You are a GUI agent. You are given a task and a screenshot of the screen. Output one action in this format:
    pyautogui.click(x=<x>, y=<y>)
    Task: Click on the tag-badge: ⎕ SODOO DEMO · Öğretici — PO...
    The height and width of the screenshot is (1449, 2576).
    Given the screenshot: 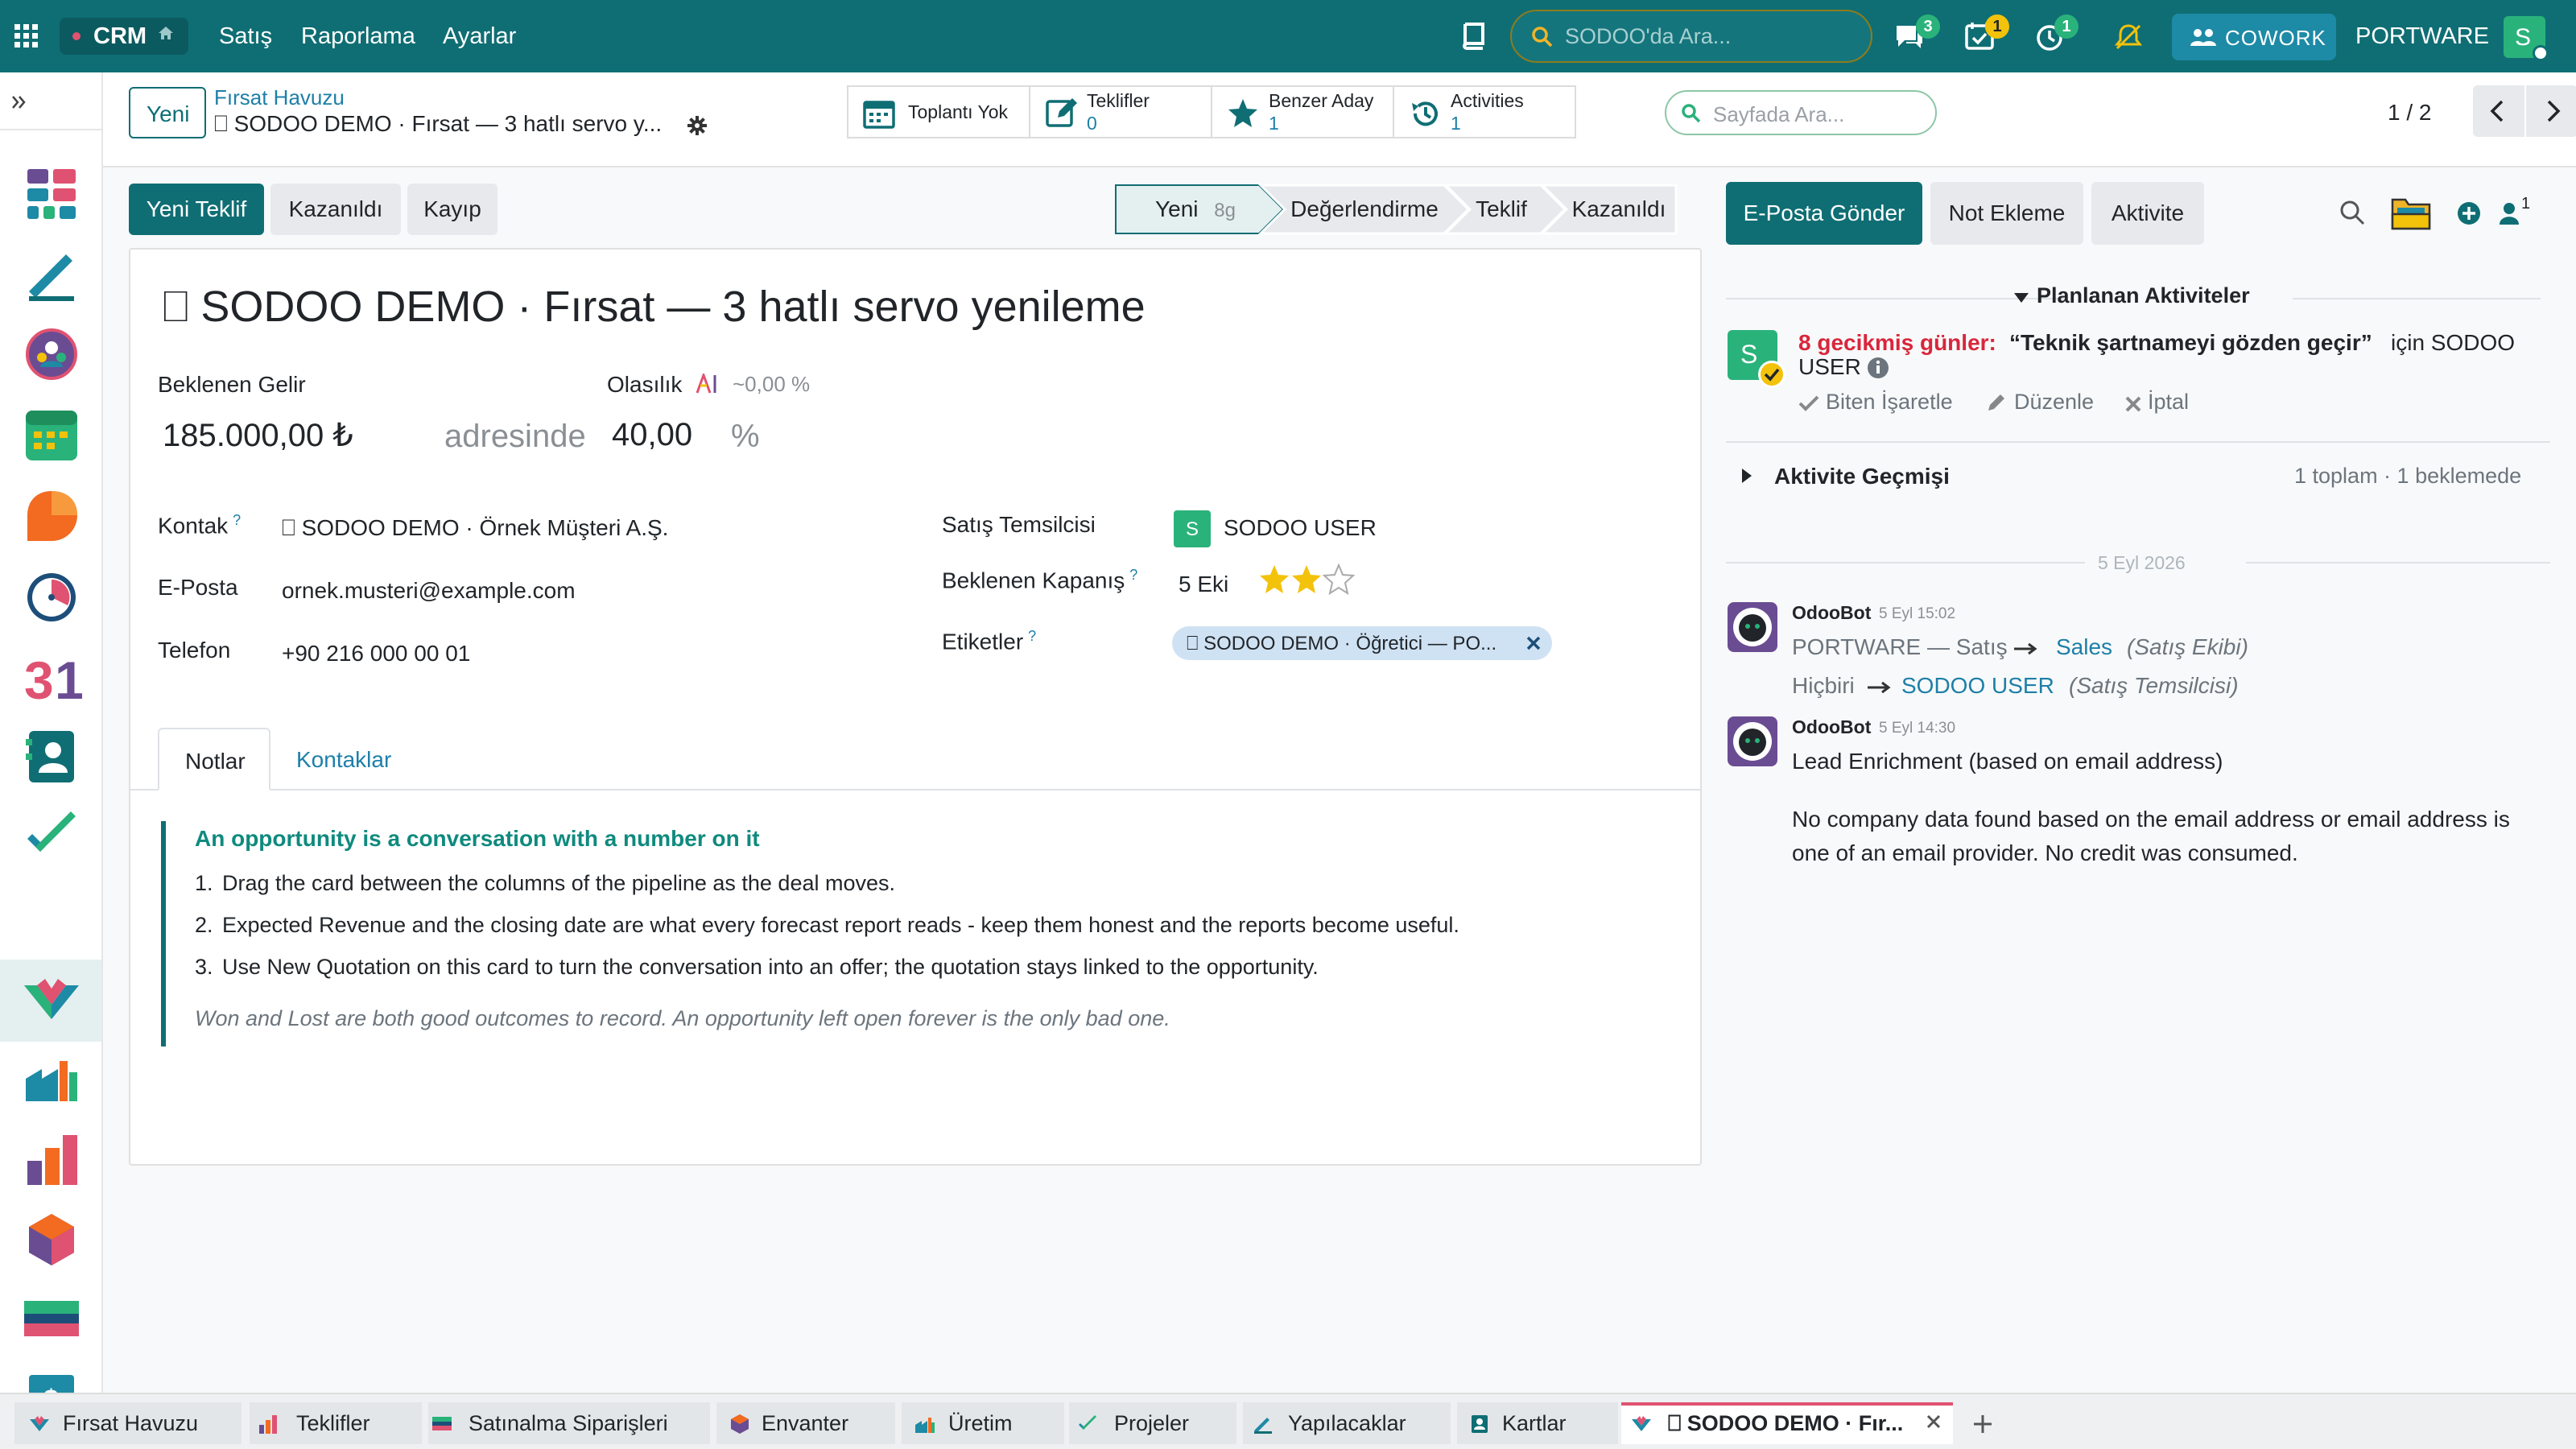 What is the action you would take?
    pyautogui.click(x=1362, y=643)
    